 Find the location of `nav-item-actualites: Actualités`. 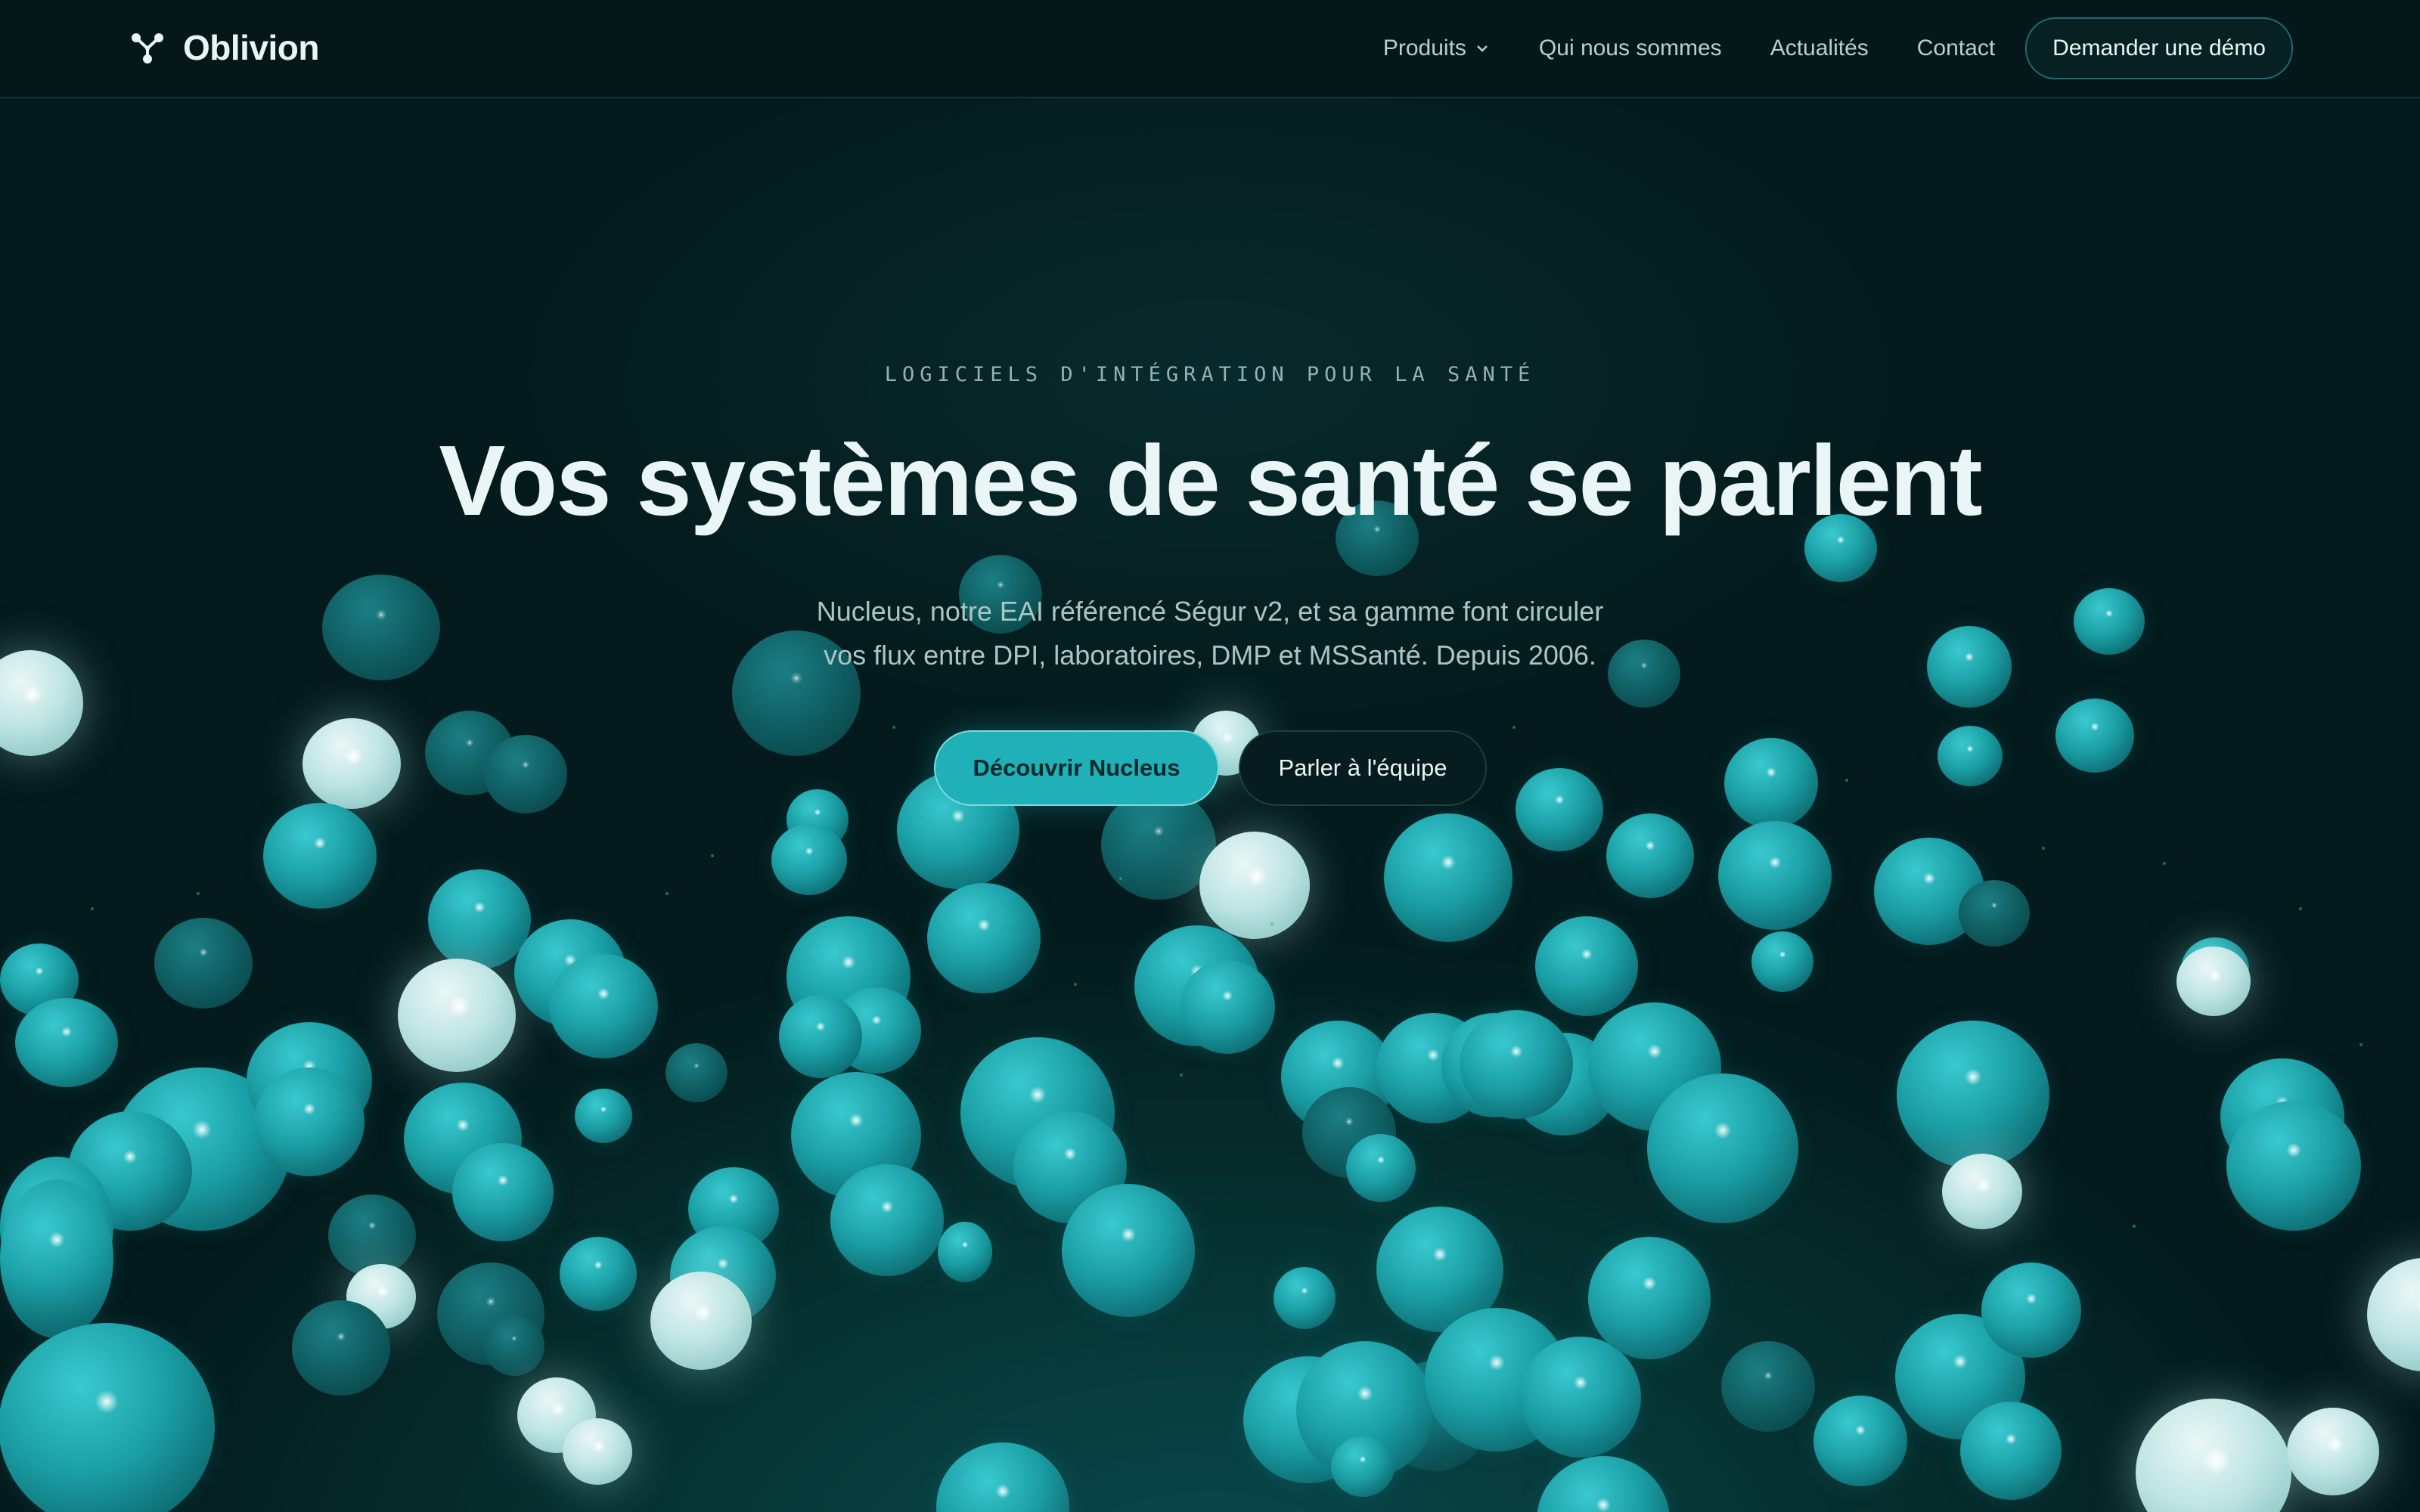

nav-item-actualites: Actualités is located at coordinates (1819, 48).